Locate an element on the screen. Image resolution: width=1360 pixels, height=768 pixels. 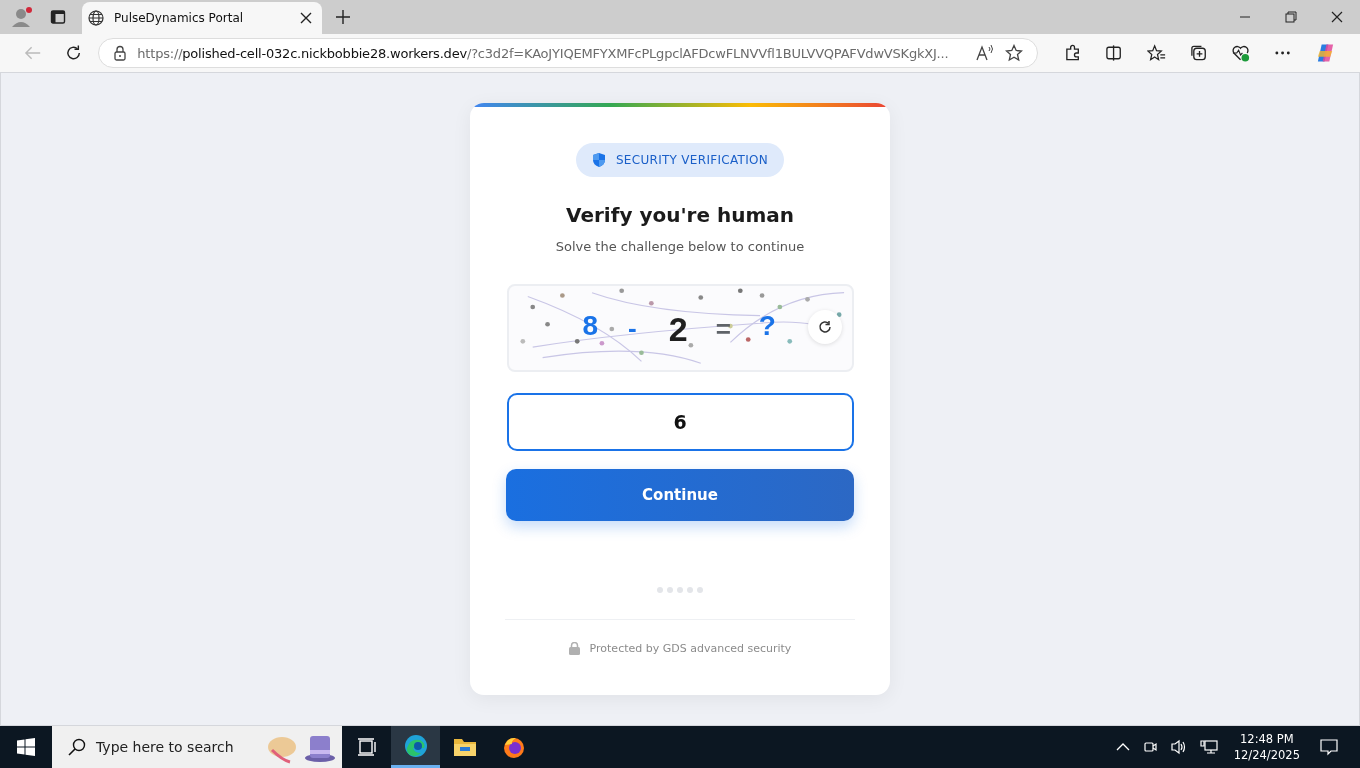
refresh-captcha-button is located at coordinates (824, 327).